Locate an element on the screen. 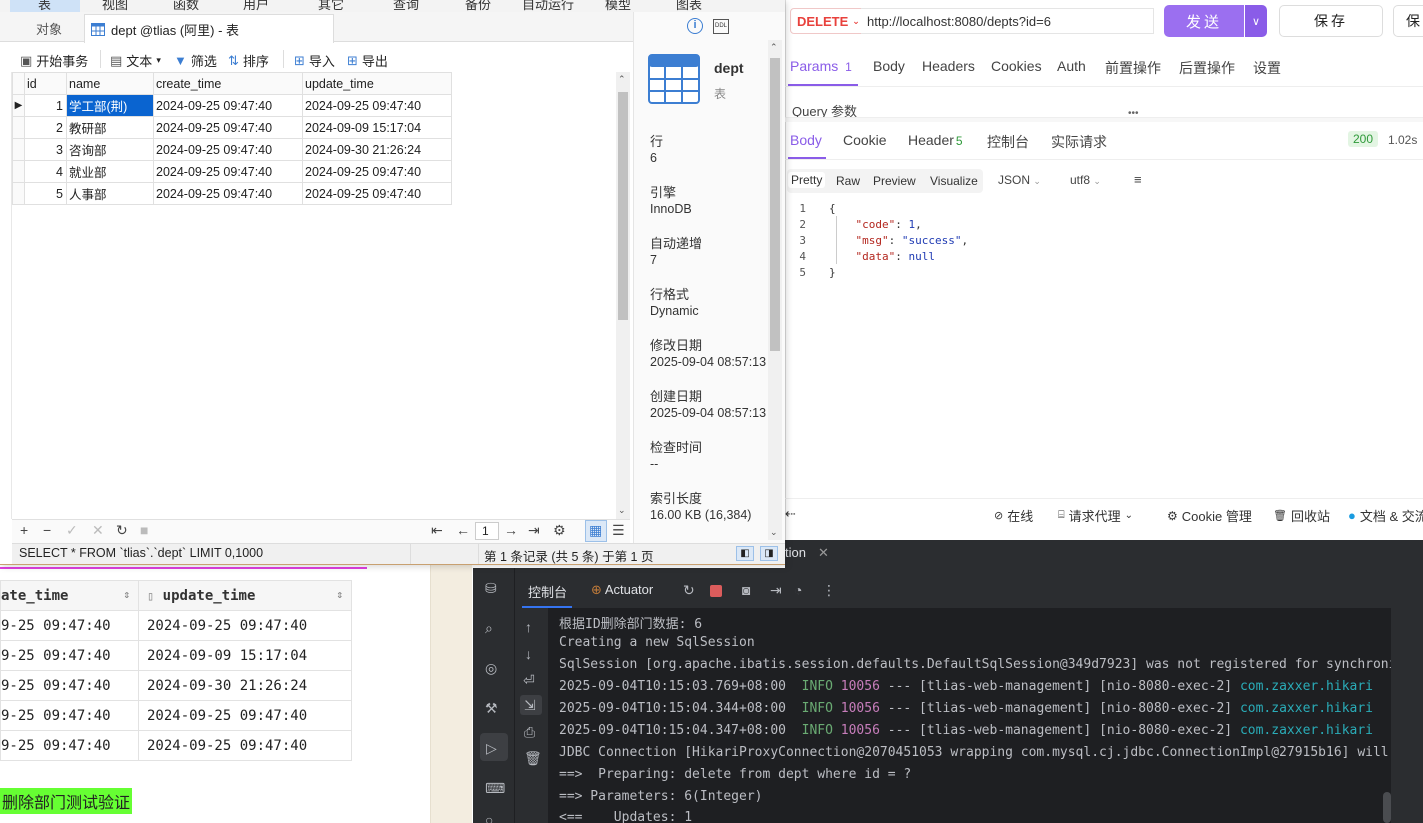  search-icon: ⌕ is located at coordinates (489, 628).